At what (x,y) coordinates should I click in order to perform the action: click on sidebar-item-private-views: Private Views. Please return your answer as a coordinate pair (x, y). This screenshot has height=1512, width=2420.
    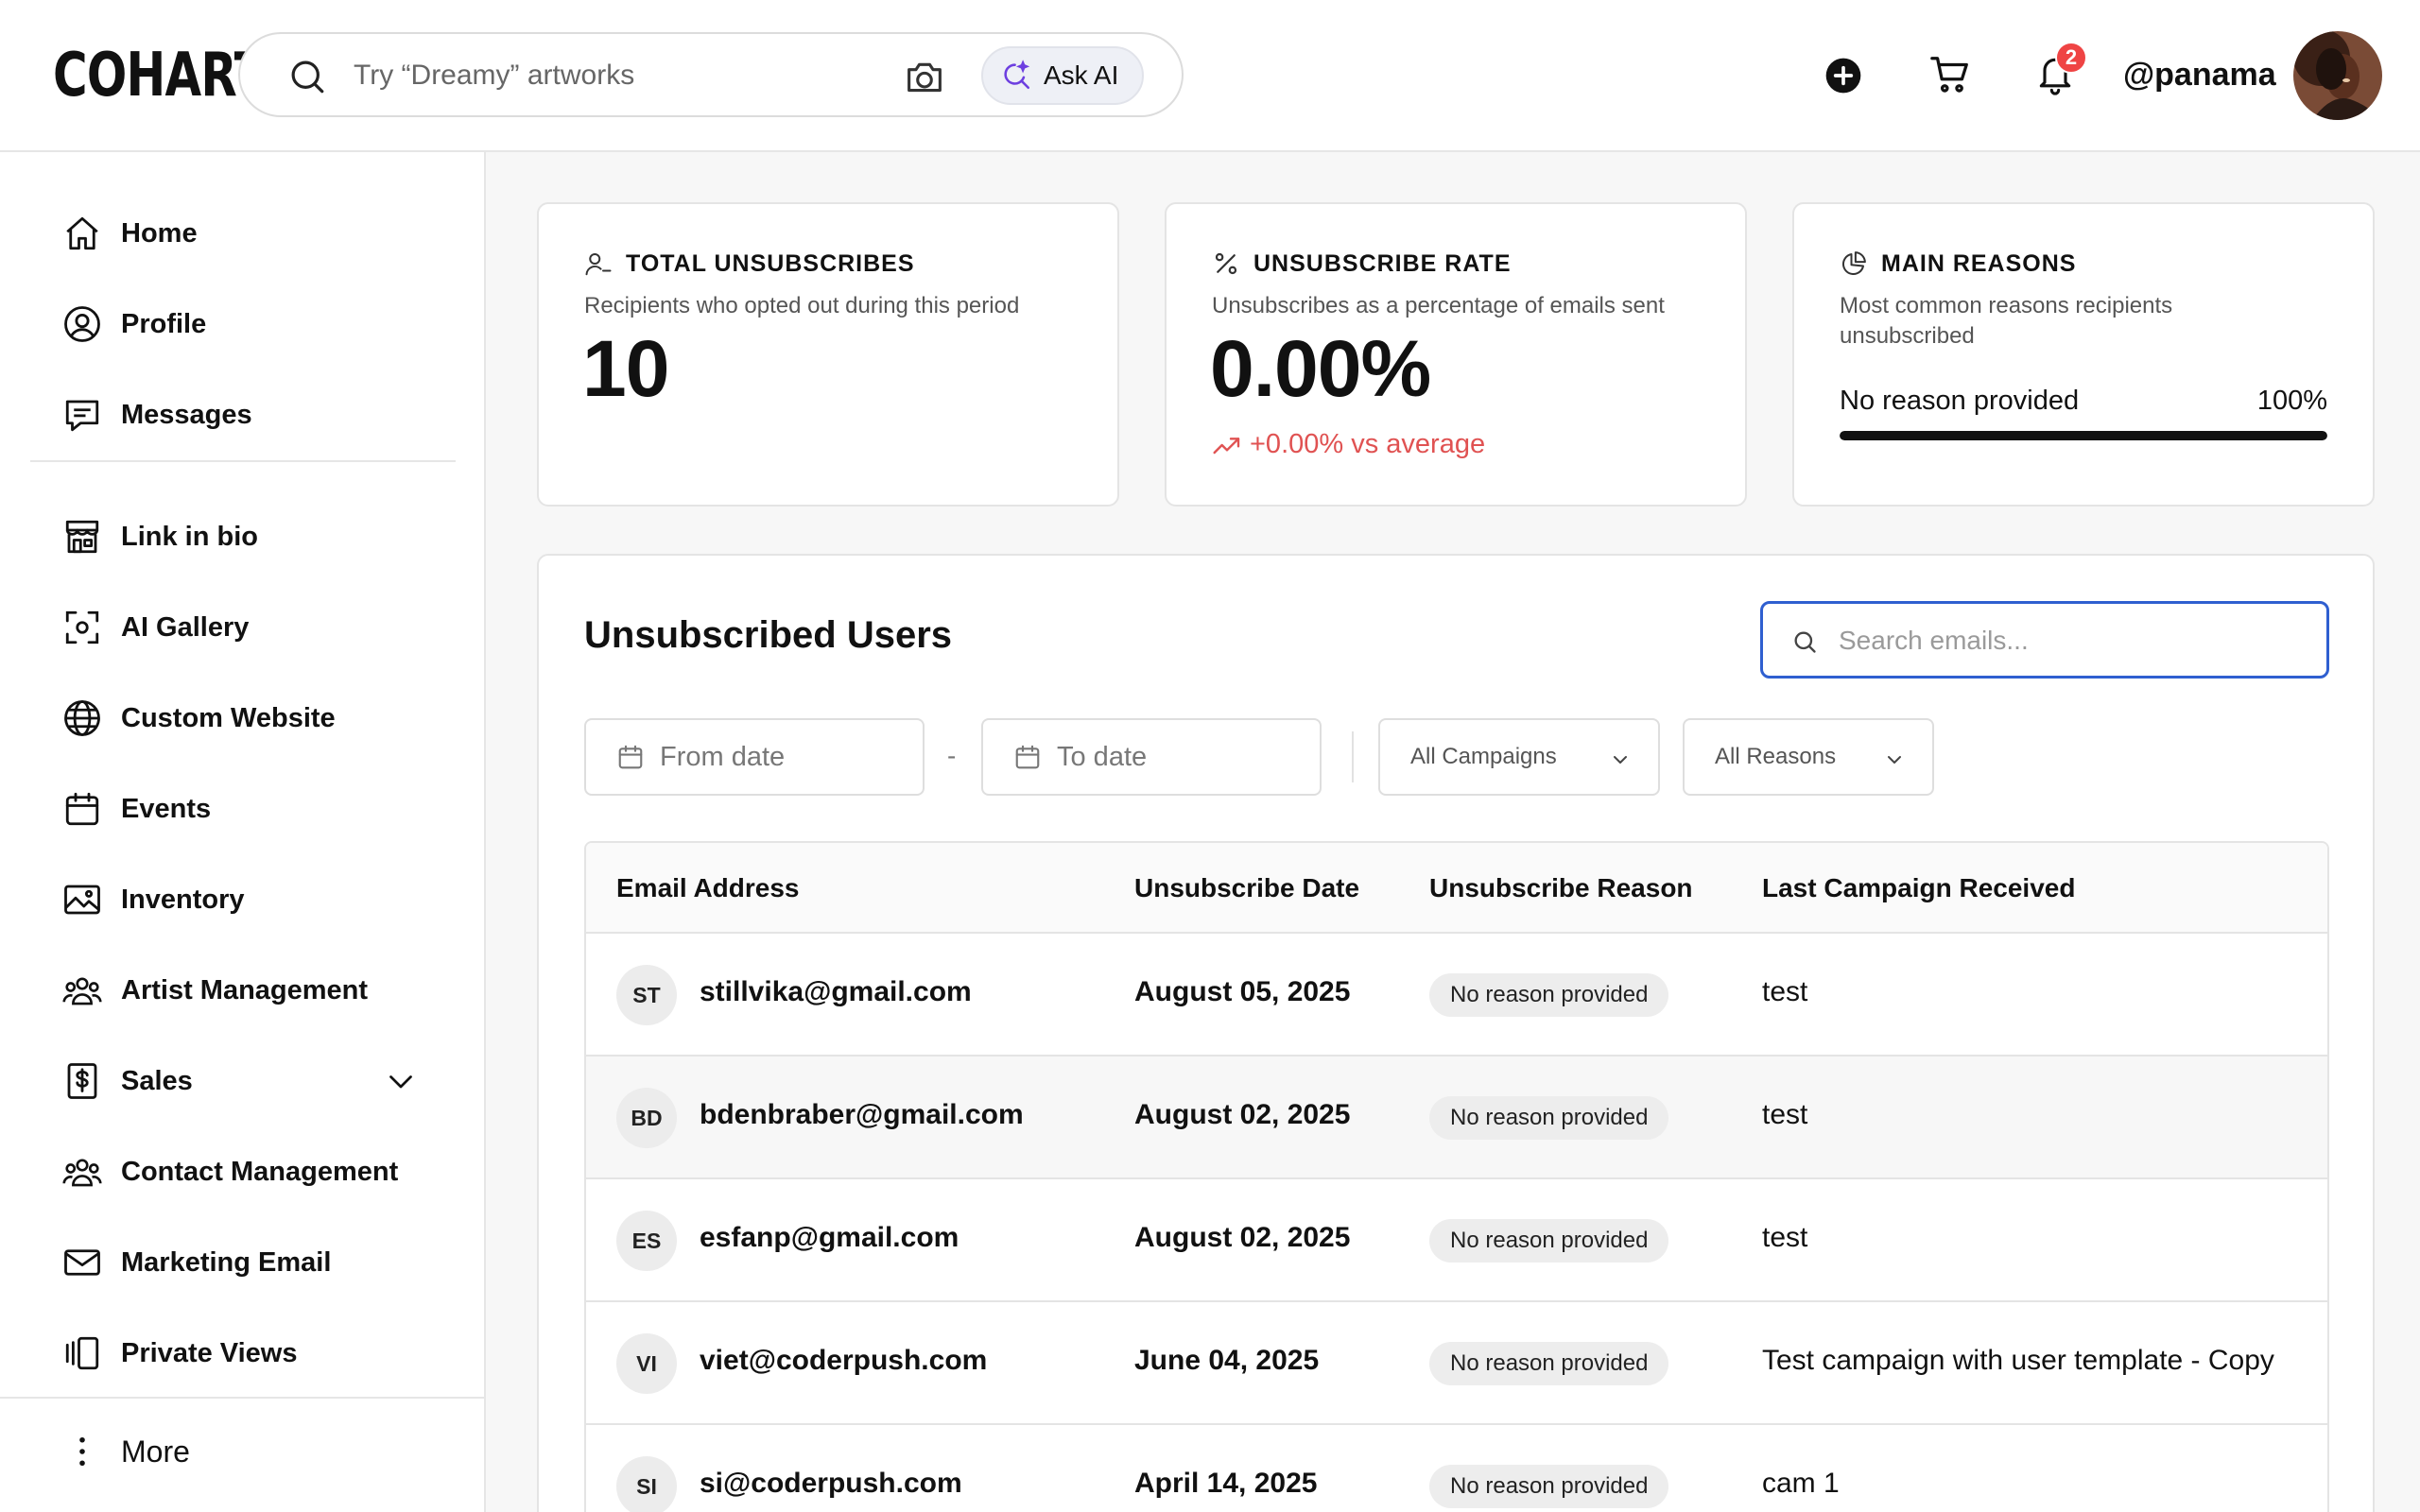
    Looking at the image, I should click on (249, 1353).